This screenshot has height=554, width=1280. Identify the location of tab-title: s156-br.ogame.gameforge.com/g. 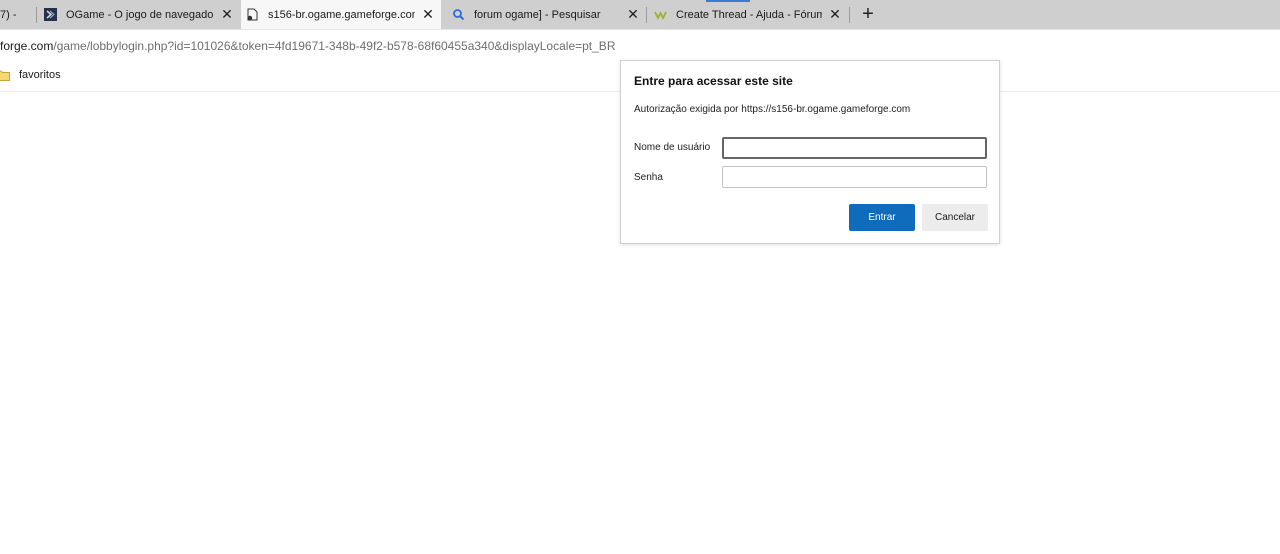
(341, 14).